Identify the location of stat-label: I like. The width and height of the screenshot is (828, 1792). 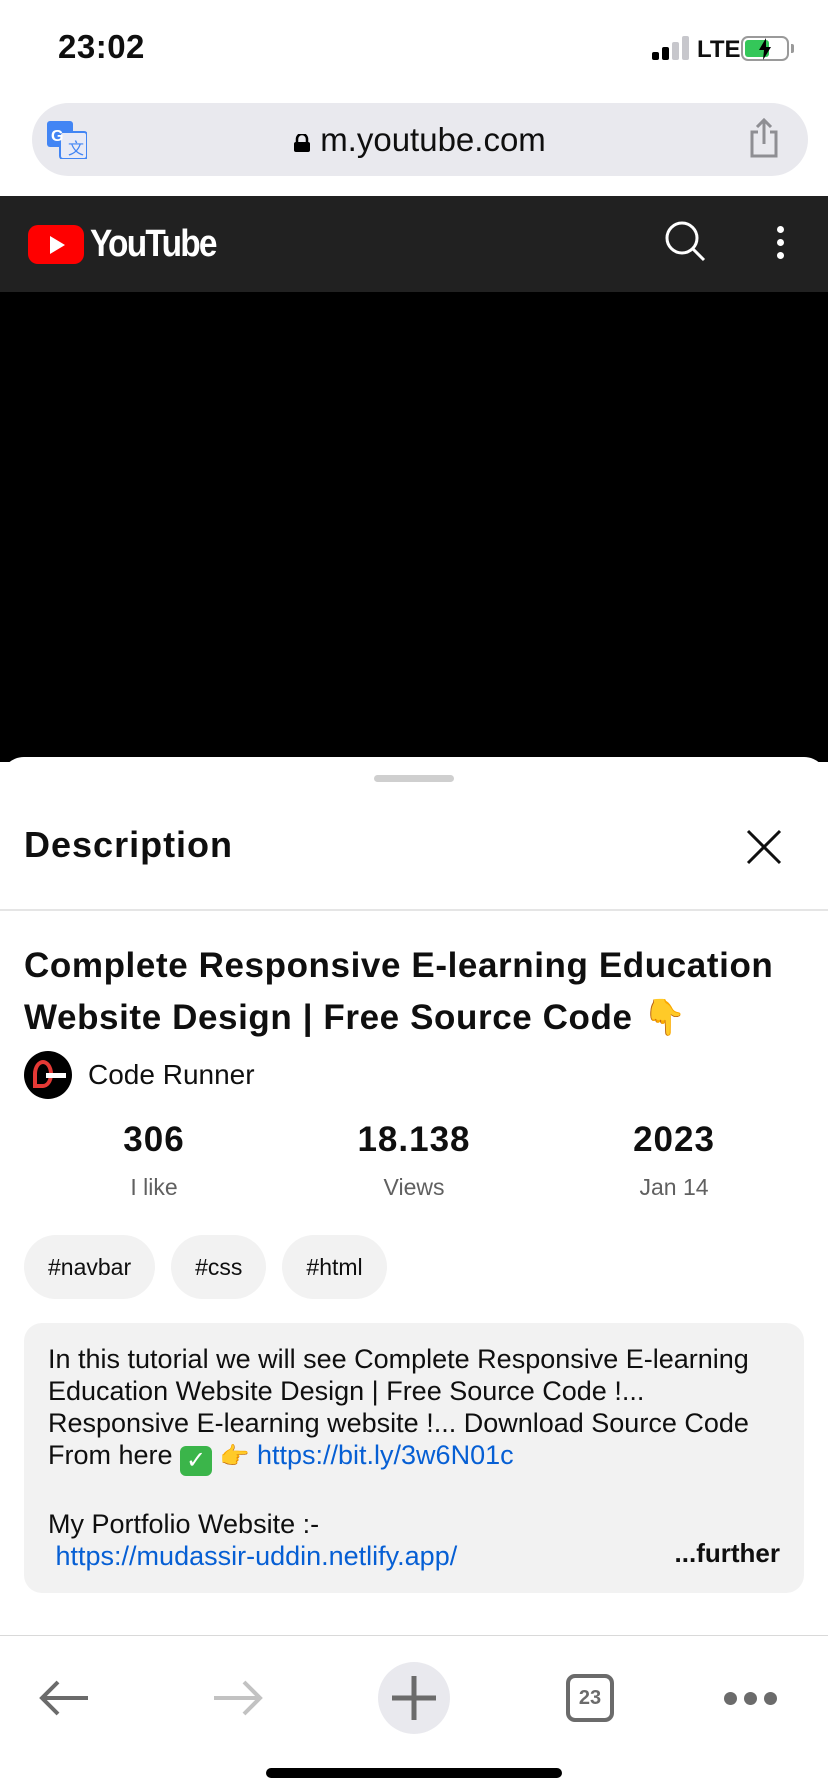
(154, 1187).